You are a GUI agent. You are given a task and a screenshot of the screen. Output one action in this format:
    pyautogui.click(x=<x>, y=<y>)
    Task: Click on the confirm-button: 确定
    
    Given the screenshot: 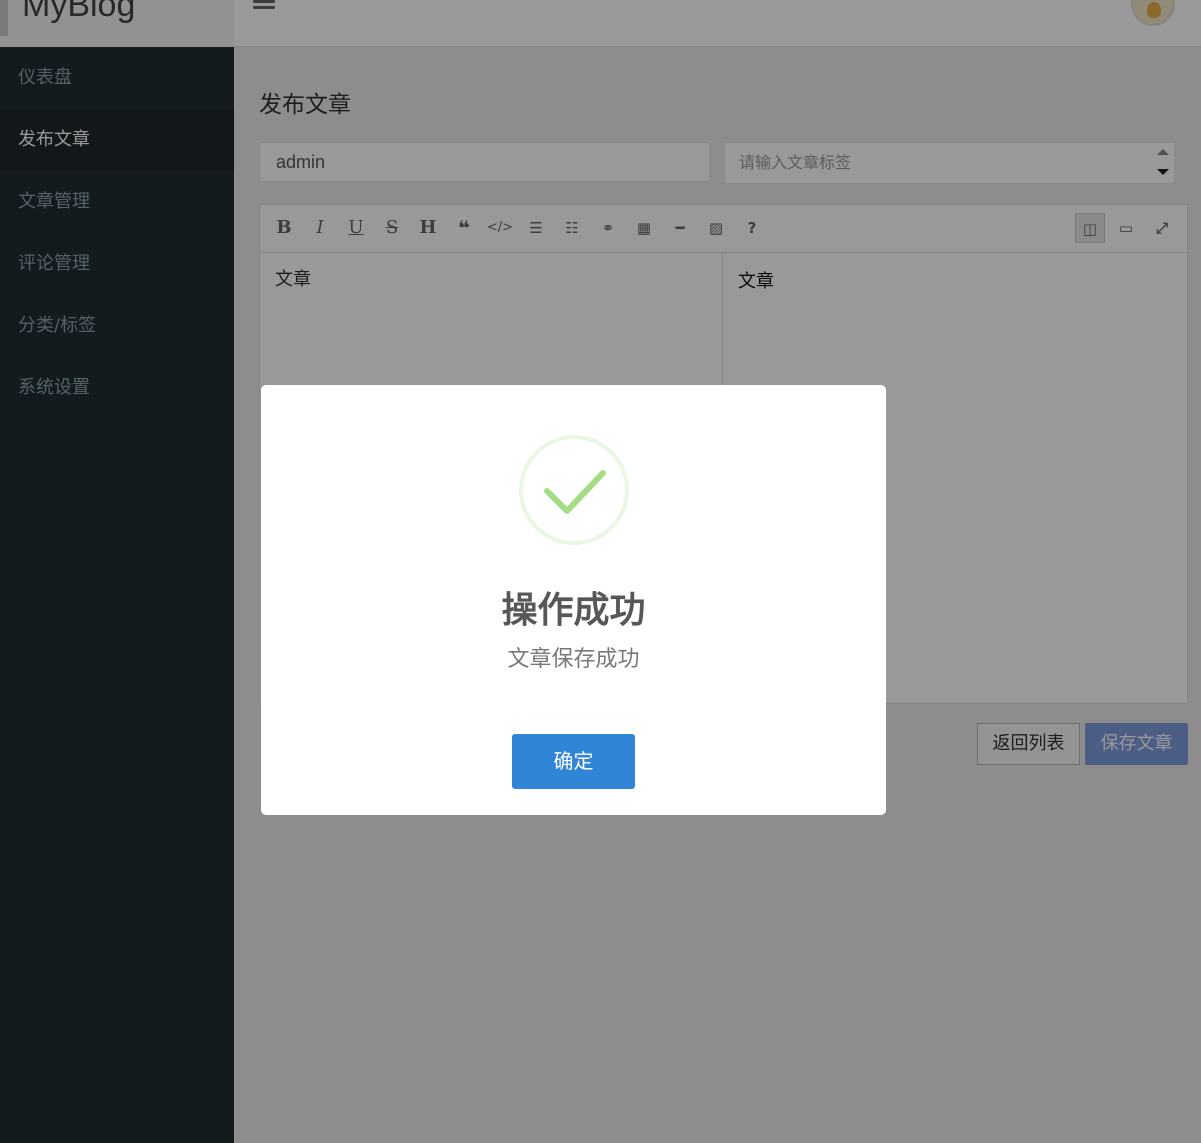 What is the action you would take?
    pyautogui.click(x=573, y=761)
    